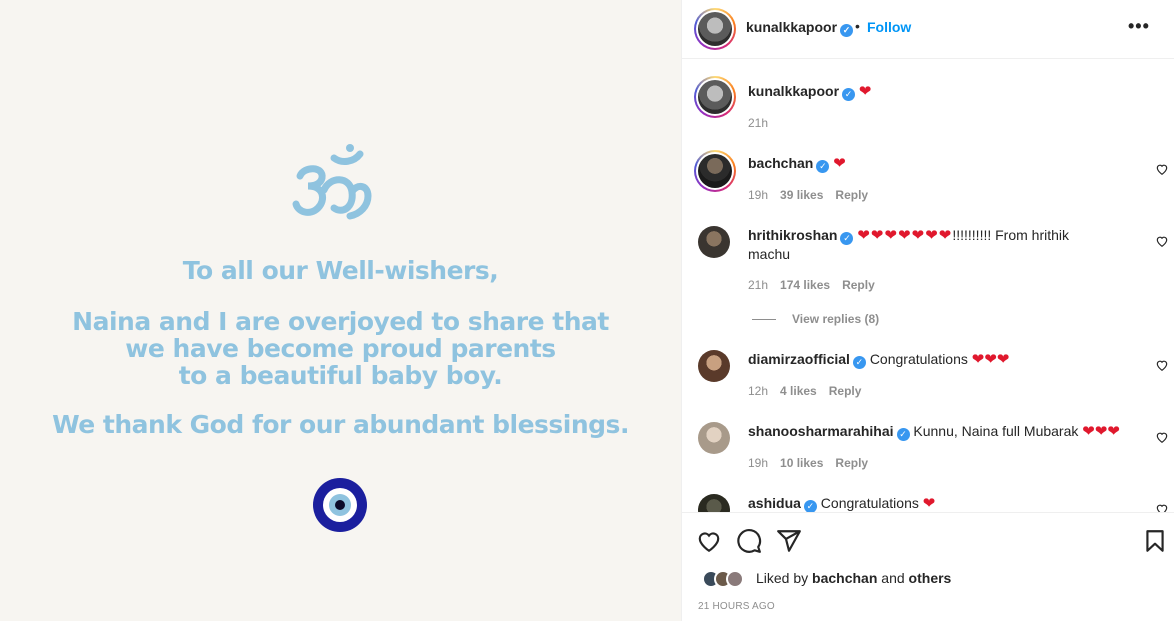 The width and height of the screenshot is (1174, 621). Describe the element at coordinates (805, 285) in the screenshot. I see `comment-likes: 174 likes` at that location.